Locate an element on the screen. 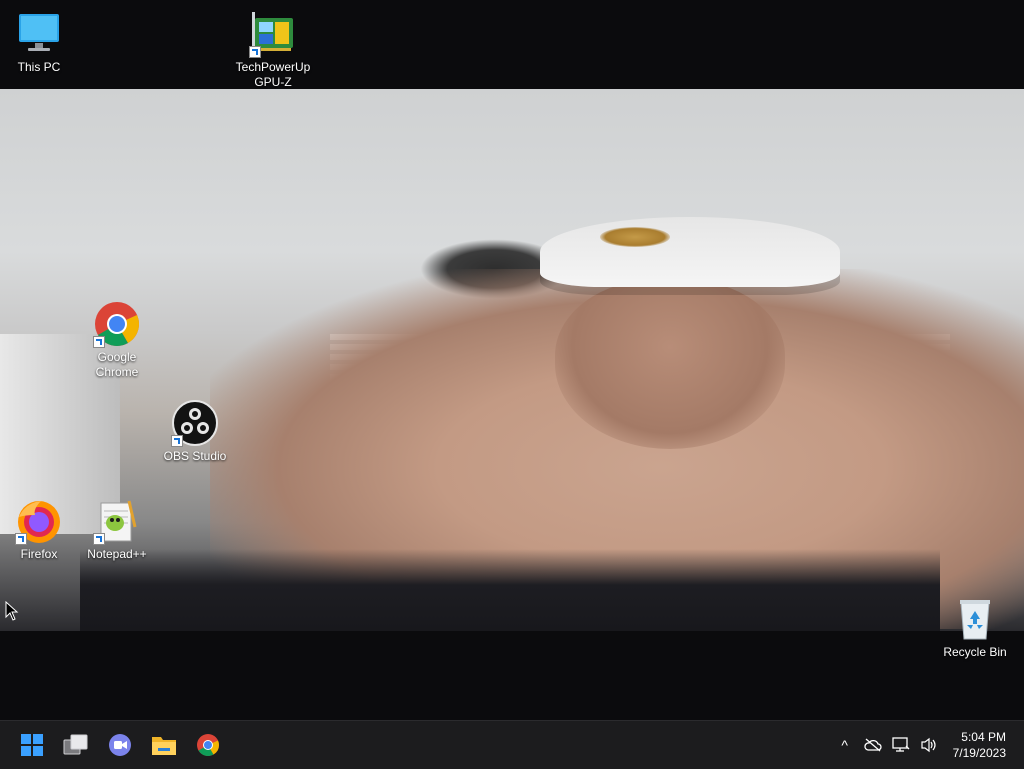  file-explorer-button is located at coordinates (164, 745).